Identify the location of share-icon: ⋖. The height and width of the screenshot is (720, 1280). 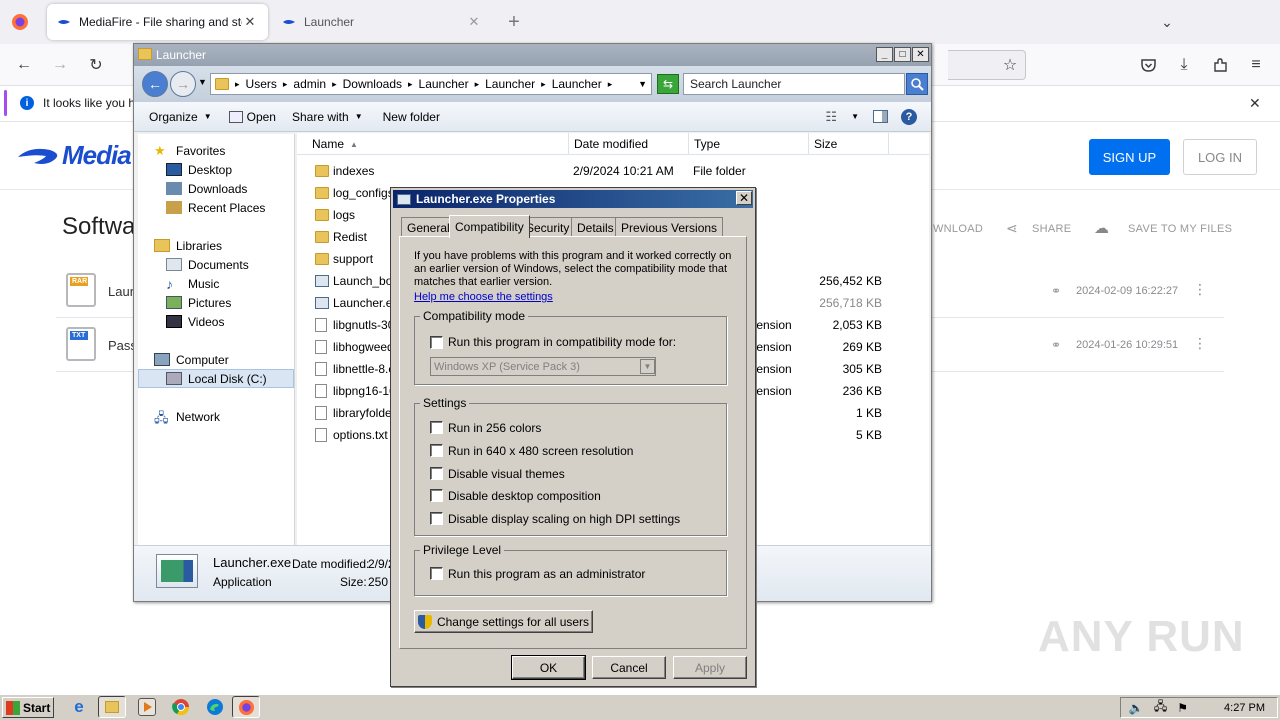
(1012, 228).